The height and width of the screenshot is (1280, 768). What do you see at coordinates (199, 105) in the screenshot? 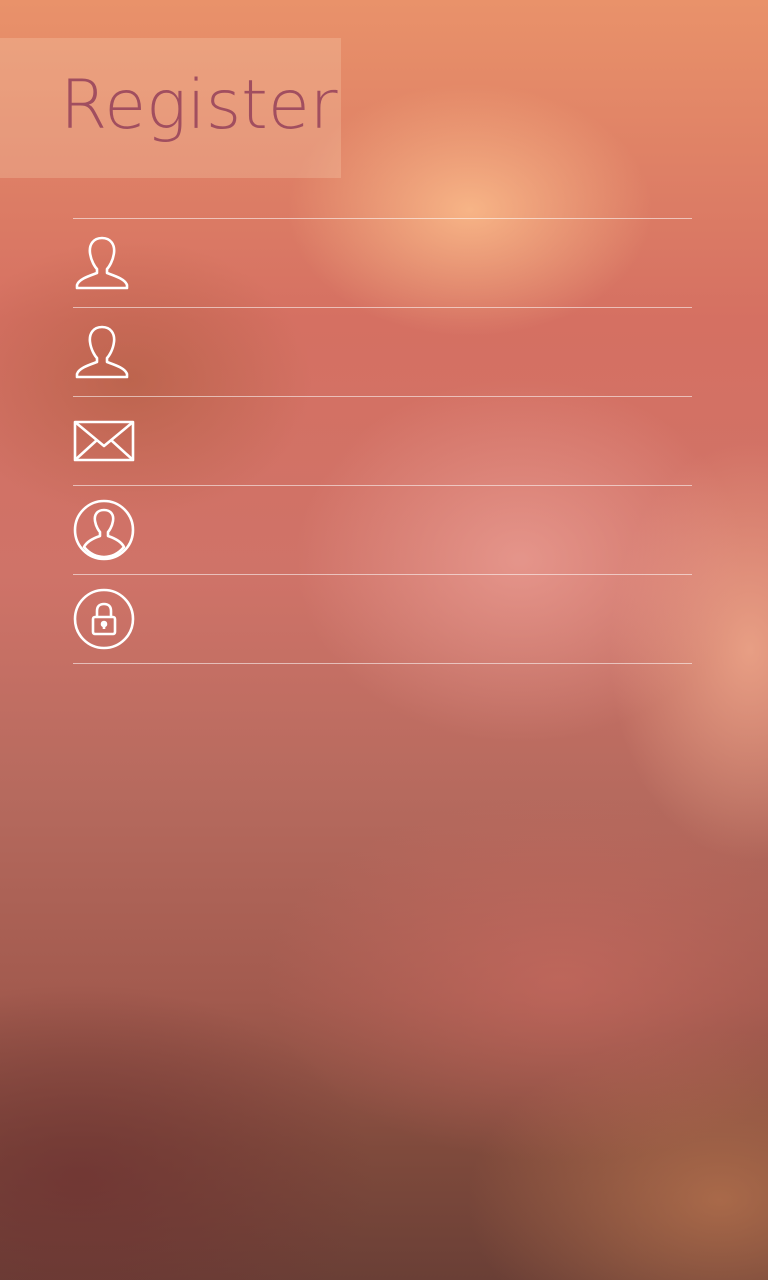
I see `page-title: Register` at bounding box center [199, 105].